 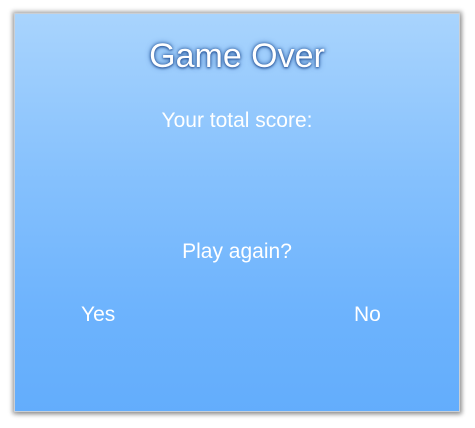 I want to click on yes-button: Yes, so click(x=98, y=315).